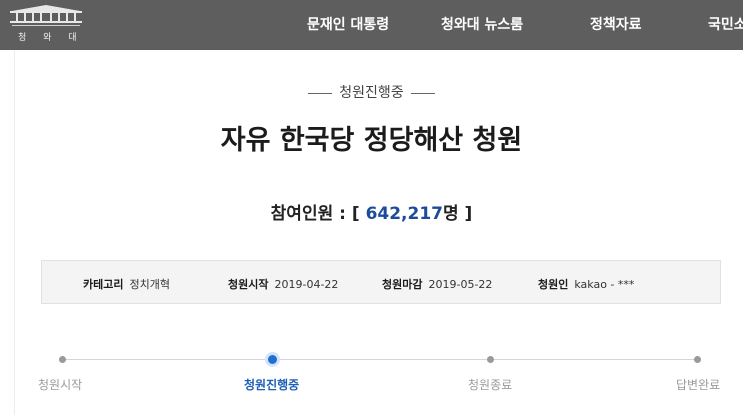 The height and width of the screenshot is (415, 743). What do you see at coordinates (422, 93) in the screenshot?
I see `status-right-dash` at bounding box center [422, 93].